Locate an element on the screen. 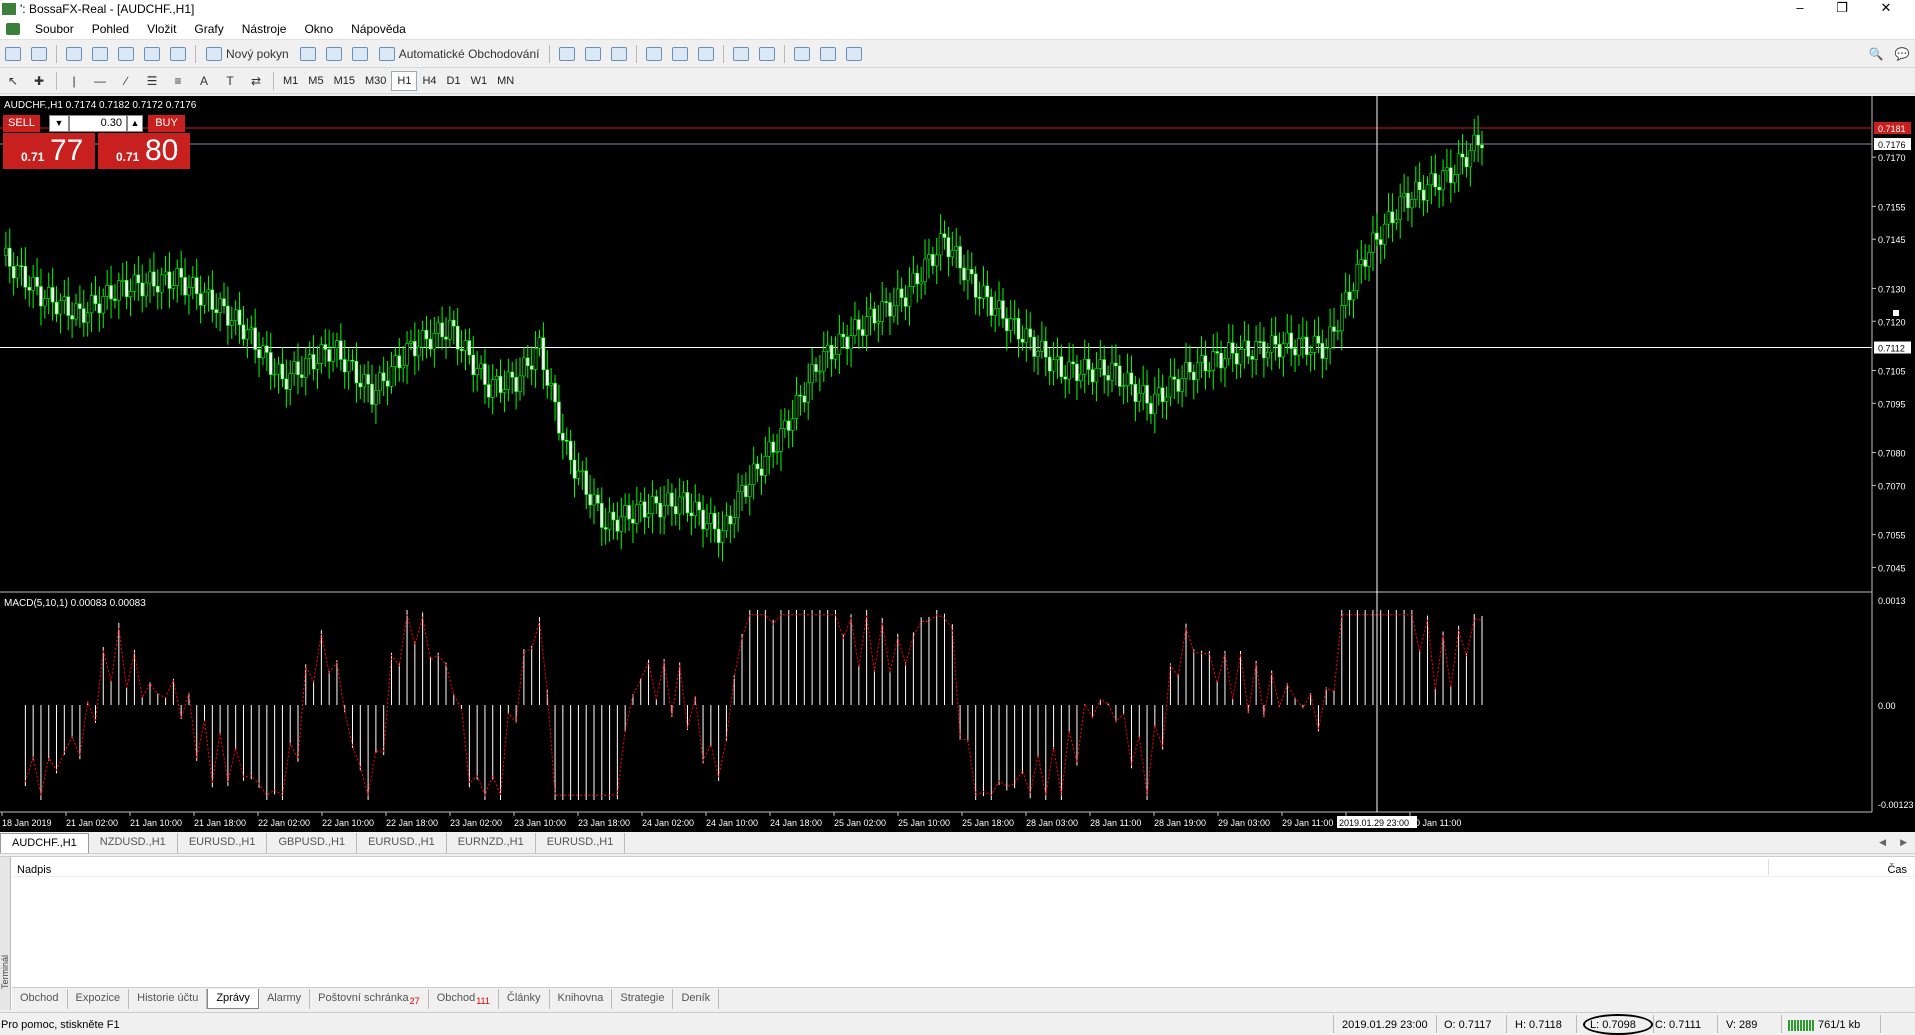 This screenshot has height=1035, width=1915. tester-button is located at coordinates (178, 54).